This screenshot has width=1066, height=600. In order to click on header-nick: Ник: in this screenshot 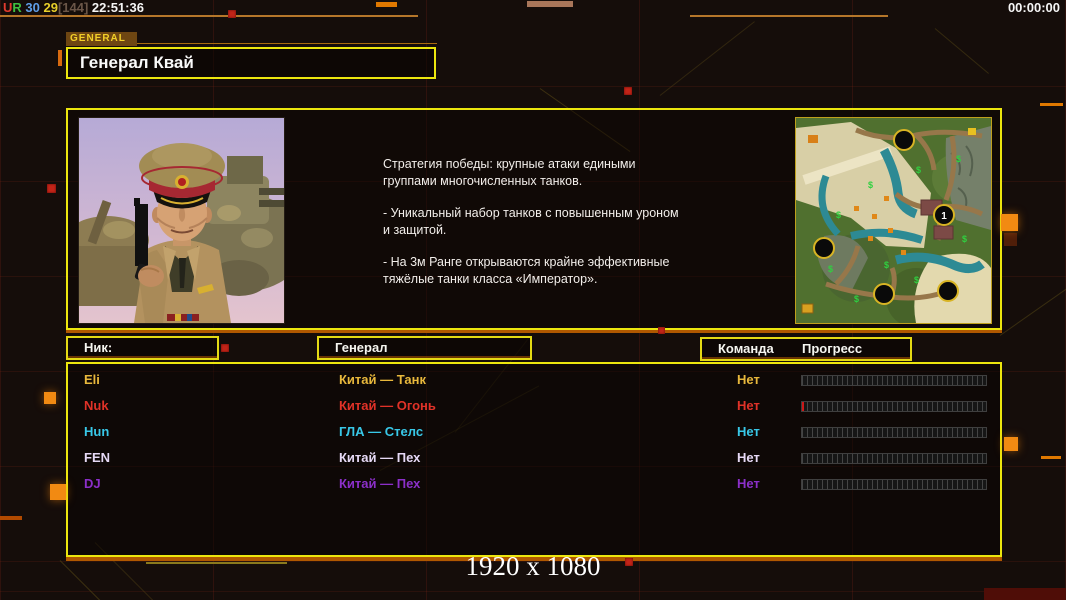, I will do `click(142, 348)`.